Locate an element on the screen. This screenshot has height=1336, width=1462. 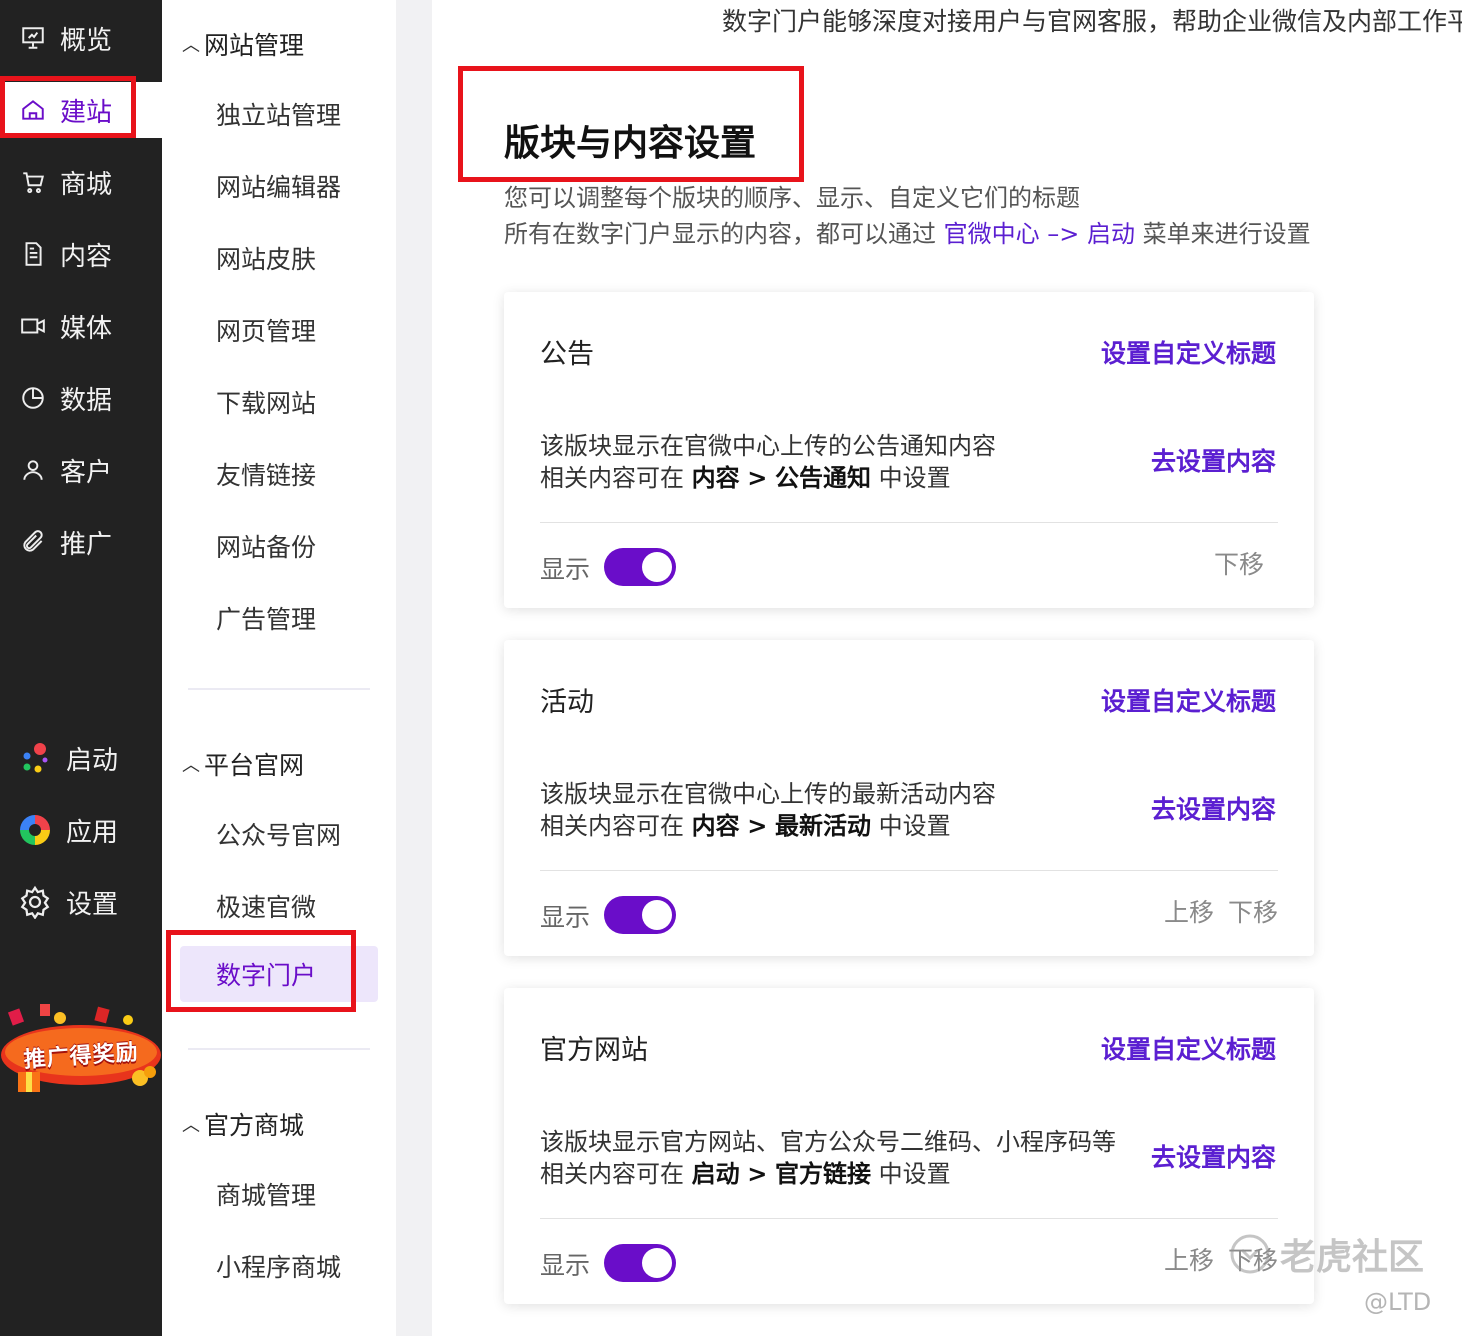
menu-item-download-site: 下载网站 is located at coordinates (266, 402).